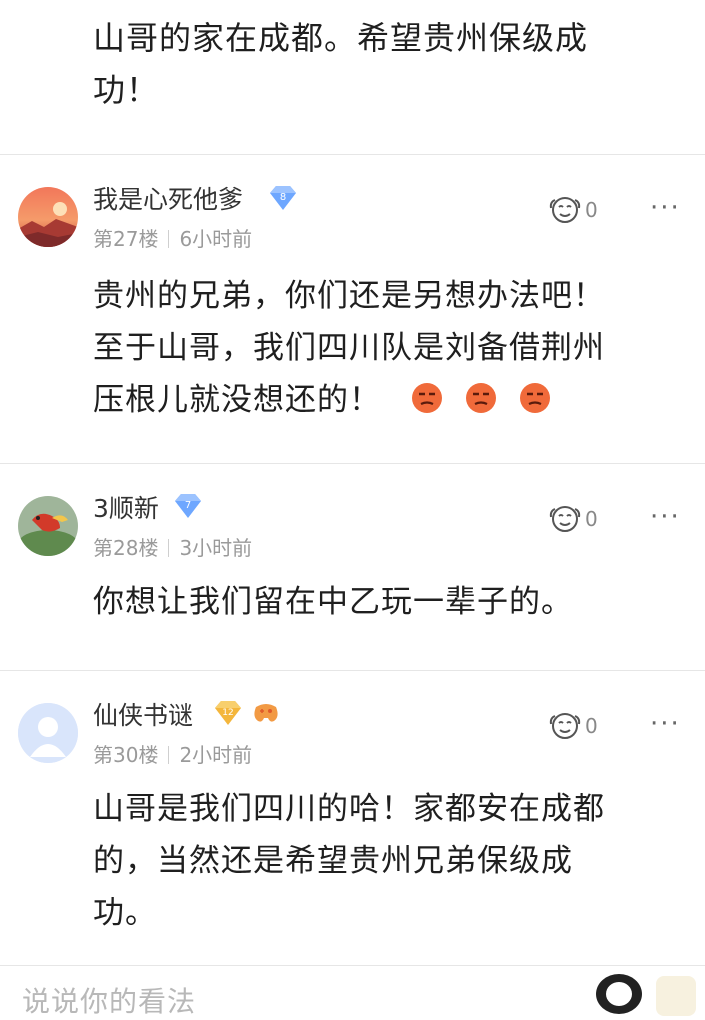 The width and height of the screenshot is (705, 1020). Describe the element at coordinates (352, 992) in the screenshot. I see `comment-input-bar: 说说你的看法` at that location.